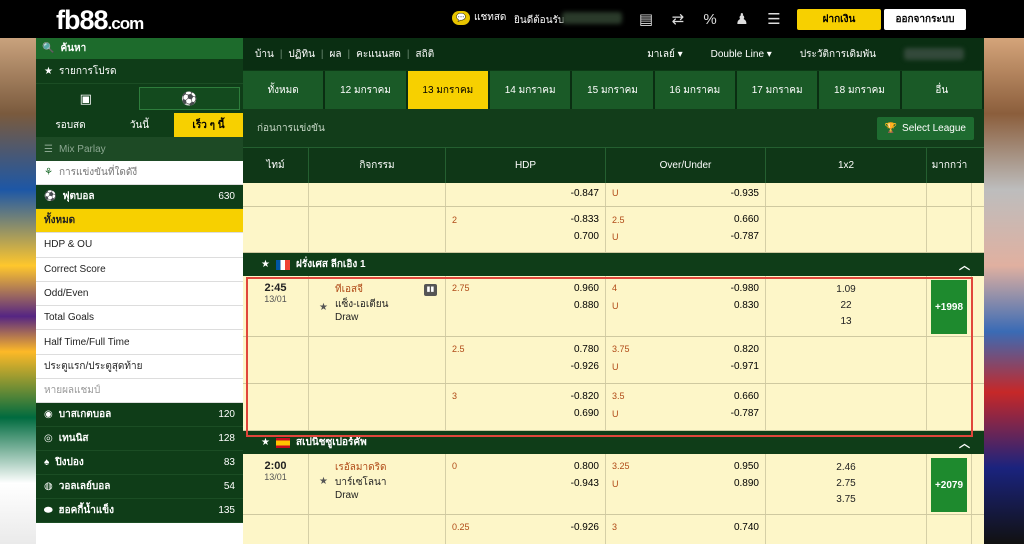 The height and width of the screenshot is (544, 1024). Describe the element at coordinates (47, 463) in the screenshot. I see `table-tennis-icon: ♠` at that location.